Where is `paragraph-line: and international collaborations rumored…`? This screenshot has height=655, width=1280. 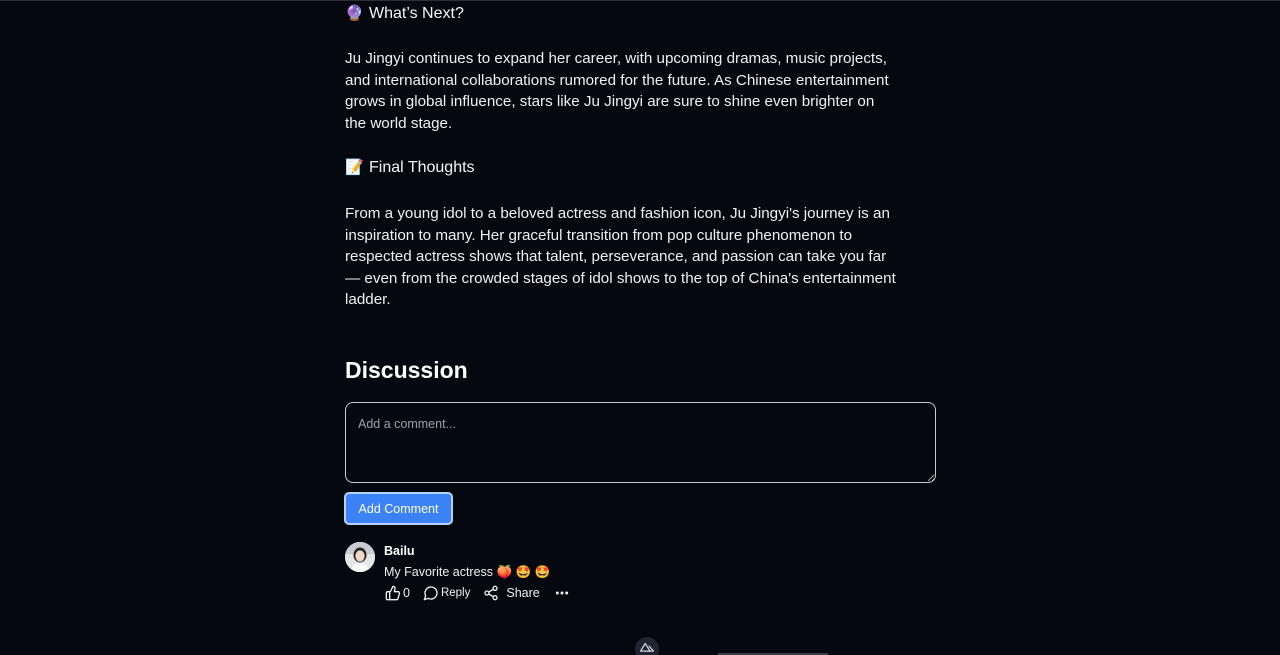
paragraph-line: and international collaborations rumored… is located at coordinates (617, 80).